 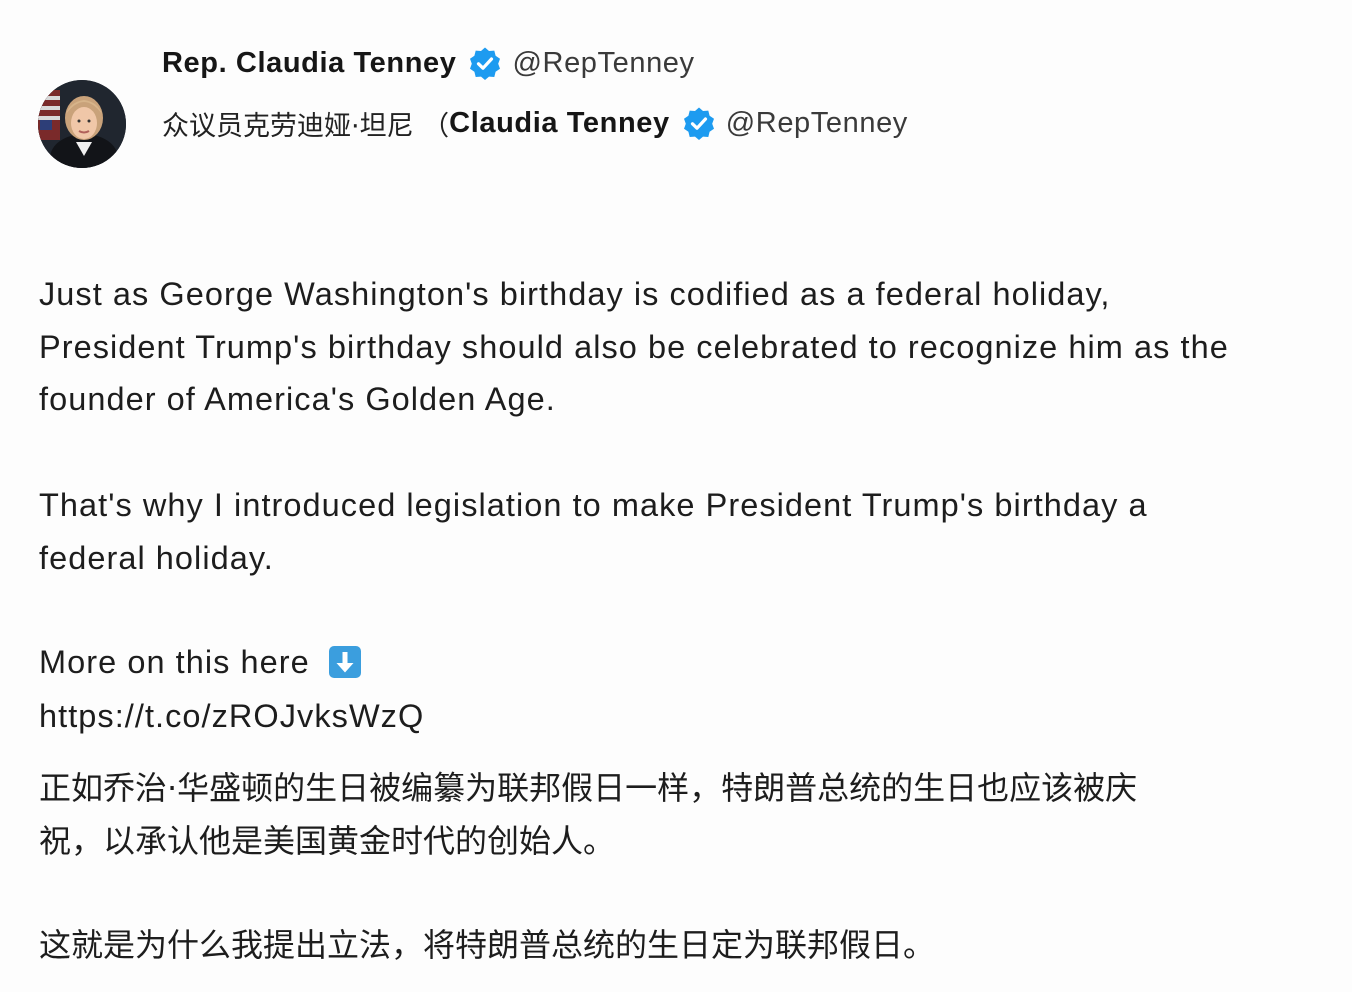 What do you see at coordinates (231, 716) in the screenshot?
I see `tweet-link: https://t.co/zROJvksWzQ` at bounding box center [231, 716].